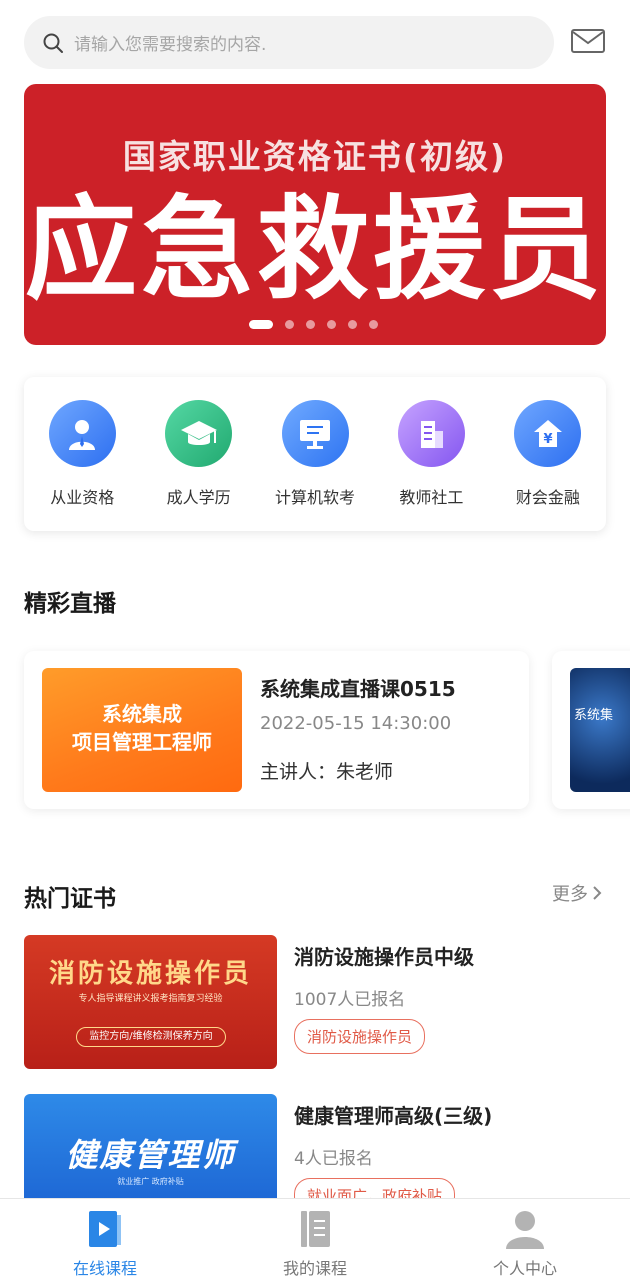  What do you see at coordinates (315, 250) in the screenshot?
I see `banner-title: 应急救援员` at bounding box center [315, 250].